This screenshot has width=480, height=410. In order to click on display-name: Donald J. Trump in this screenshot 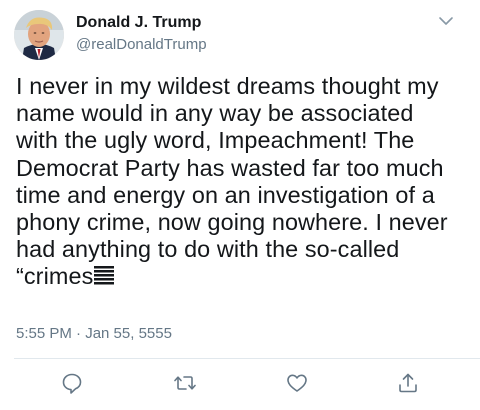, I will do `click(141, 23)`.